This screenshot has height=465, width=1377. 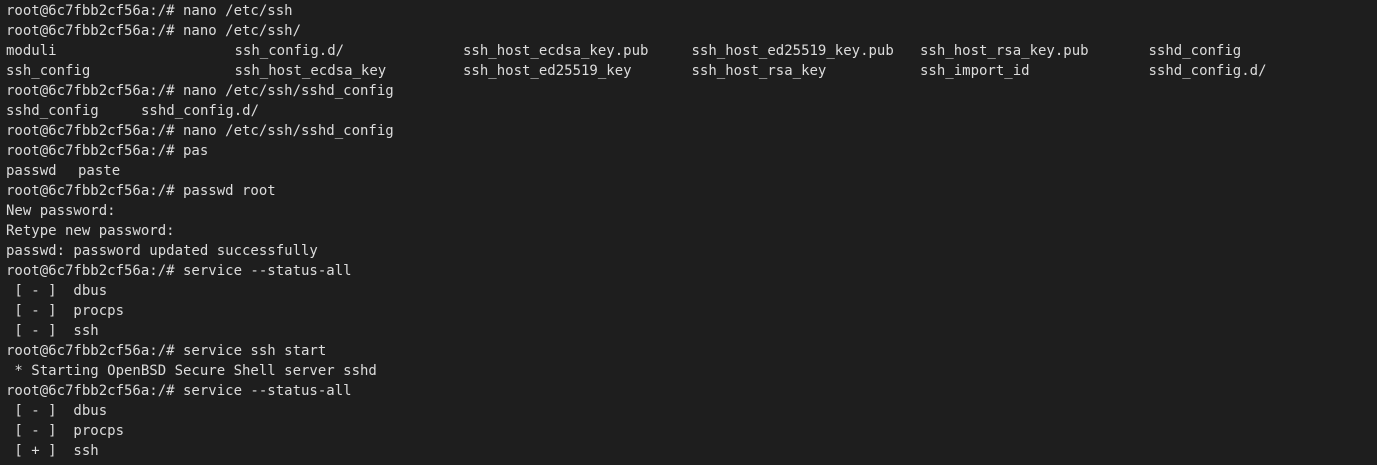 I want to click on completion-entry: paste, so click(x=99, y=171).